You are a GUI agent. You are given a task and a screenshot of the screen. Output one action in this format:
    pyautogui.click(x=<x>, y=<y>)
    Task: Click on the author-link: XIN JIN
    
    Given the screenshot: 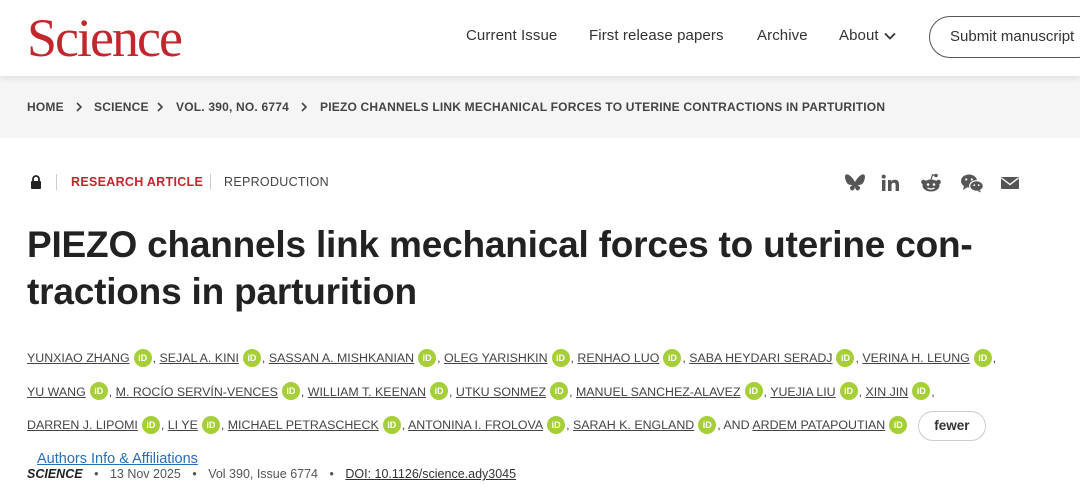 What is the action you would take?
    pyautogui.click(x=887, y=392)
    